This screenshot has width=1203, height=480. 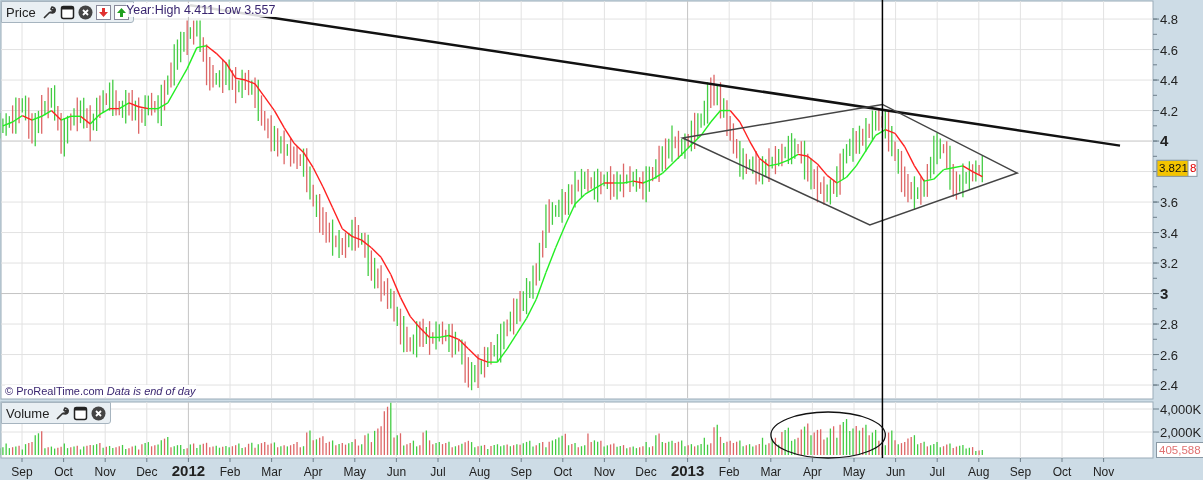 I want to click on axis-label: 2.8, so click(x=1169, y=325).